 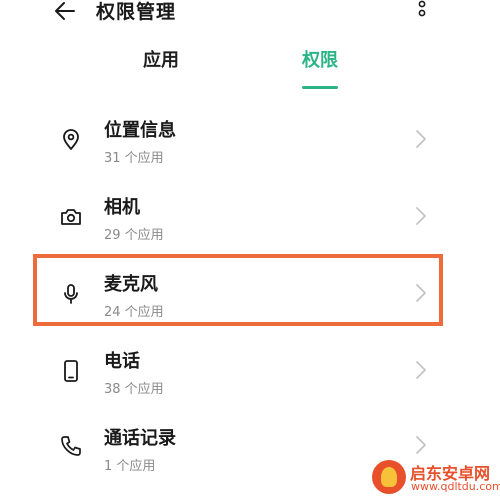 I want to click on permission-app-count: 29 个应用, so click(x=134, y=235).